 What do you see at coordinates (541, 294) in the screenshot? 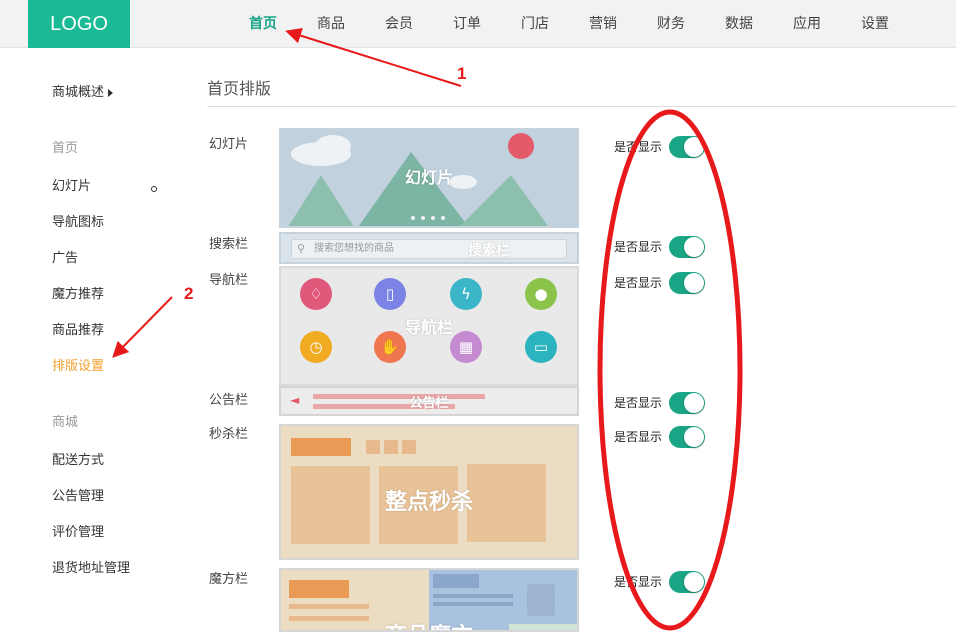
I see `apple-icon: ●` at bounding box center [541, 294].